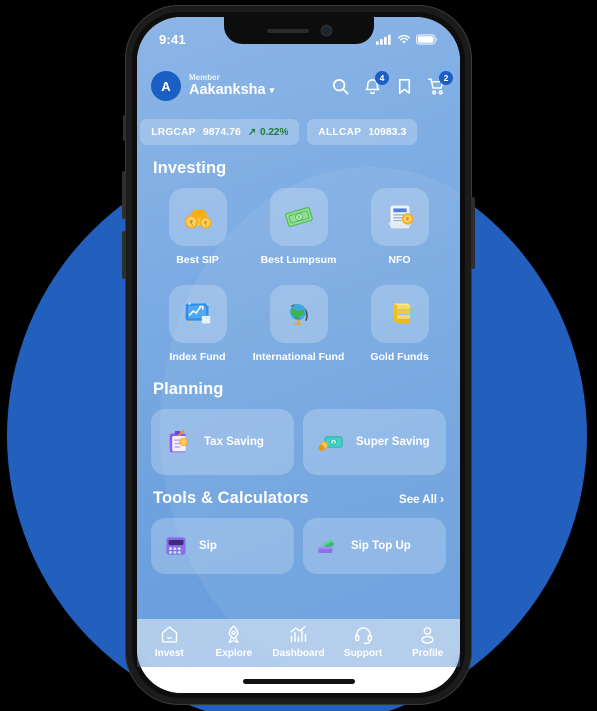 The width and height of the screenshot is (597, 711). I want to click on tab-label: Invest, so click(169, 653).